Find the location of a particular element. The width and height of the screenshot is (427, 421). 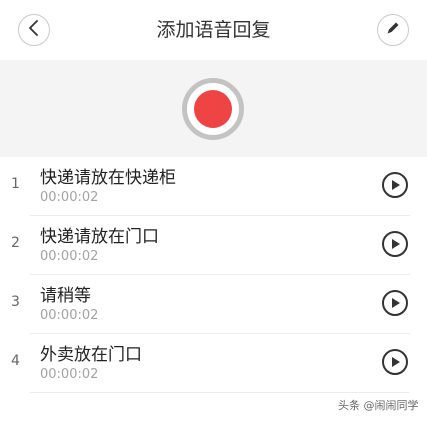

page-title: 添加语音回复 is located at coordinates (213, 30).